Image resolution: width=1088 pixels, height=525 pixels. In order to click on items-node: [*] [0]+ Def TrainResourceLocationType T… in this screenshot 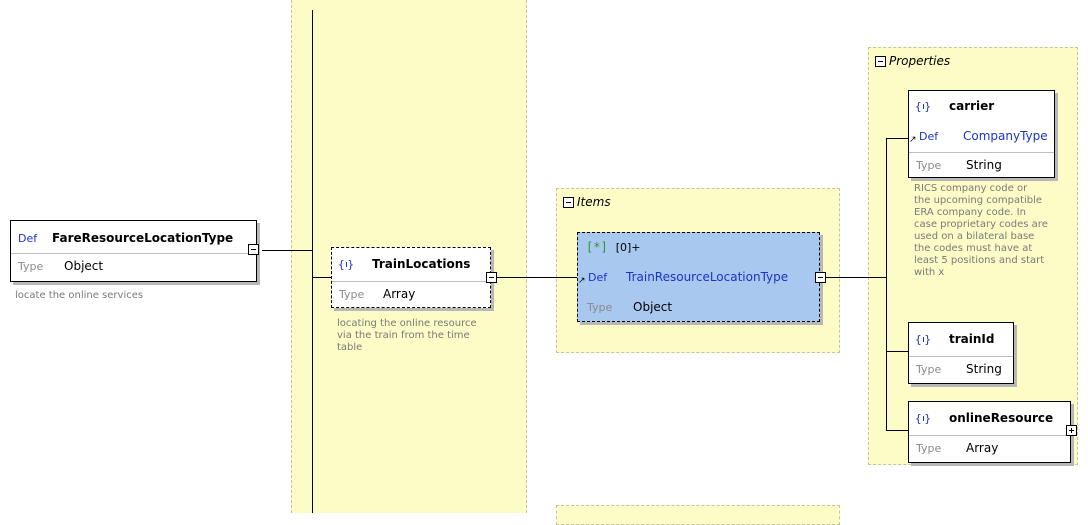, I will do `click(698, 277)`.